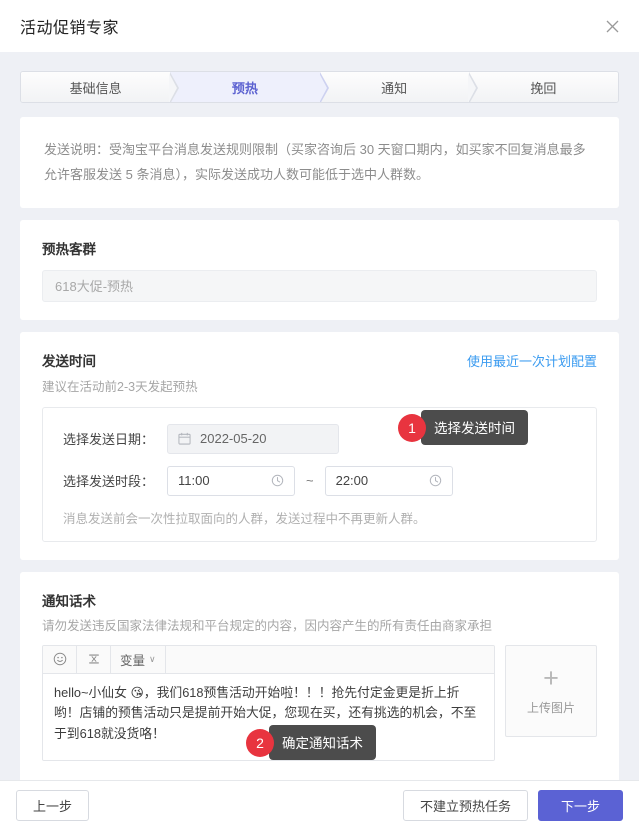 The height and width of the screenshot is (830, 639). I want to click on warmup-crowd-card: 预热客群 618大促-预热, so click(319, 269).